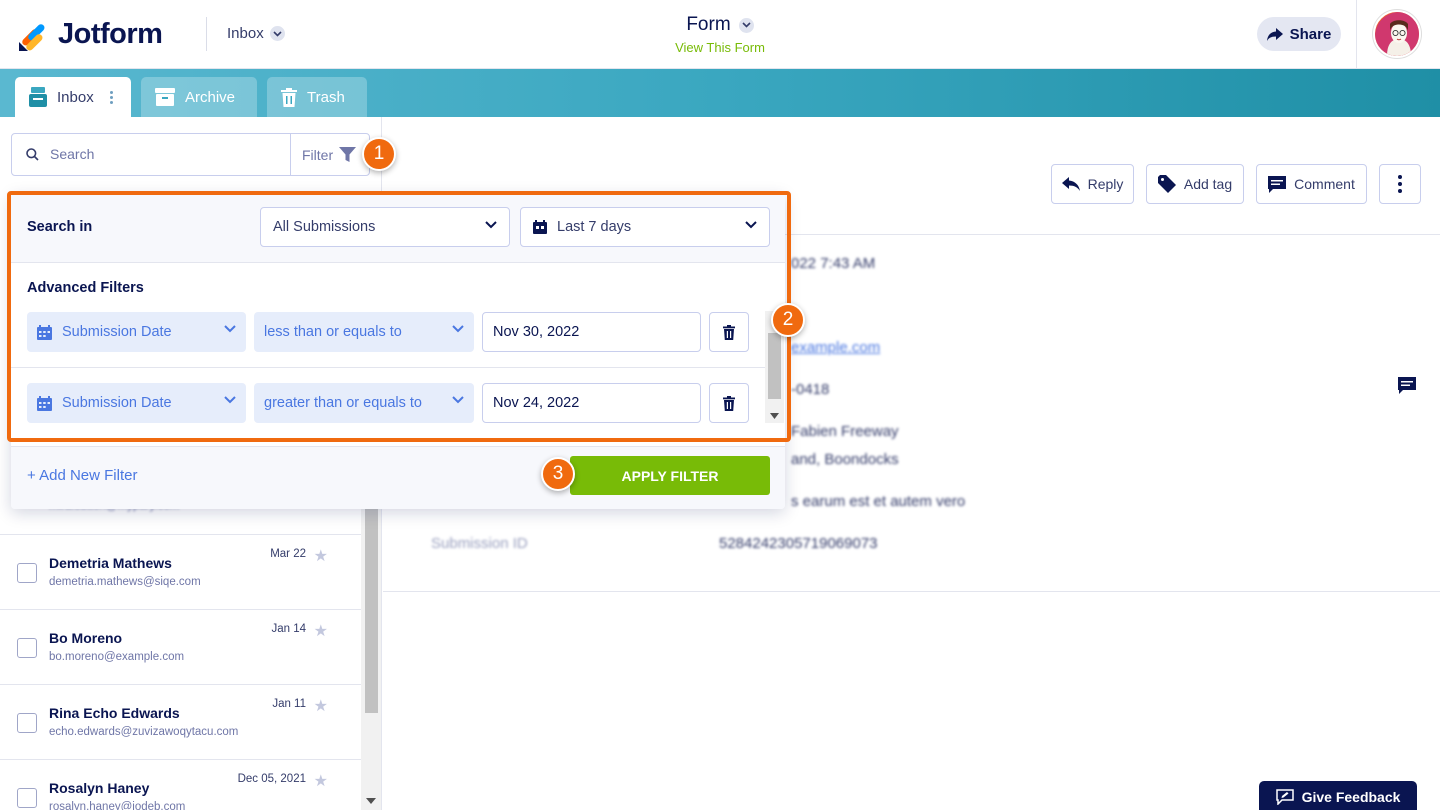 Image resolution: width=1440 pixels, height=810 pixels. Describe the element at coordinates (86, 638) in the screenshot. I see `submission-name: Bo Moreno` at that location.